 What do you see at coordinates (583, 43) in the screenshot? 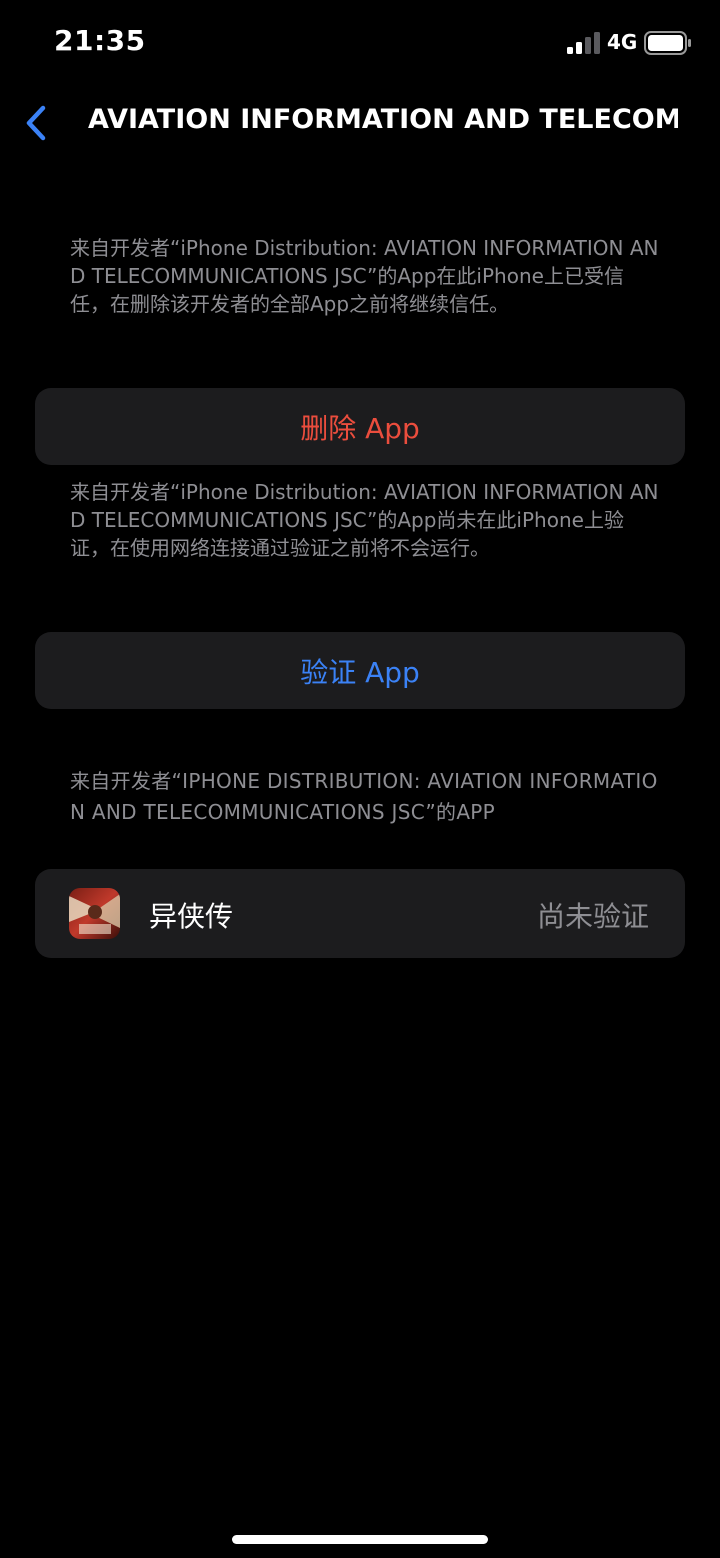
I see `cellular-signal-icon` at bounding box center [583, 43].